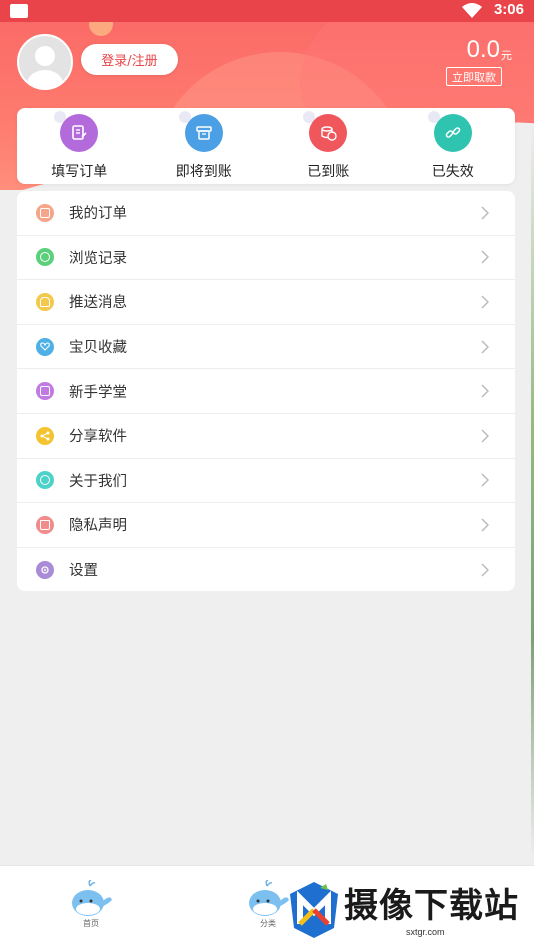  What do you see at coordinates (98, 348) in the screenshot?
I see `menu-item-label: 宝贝收藏` at bounding box center [98, 348].